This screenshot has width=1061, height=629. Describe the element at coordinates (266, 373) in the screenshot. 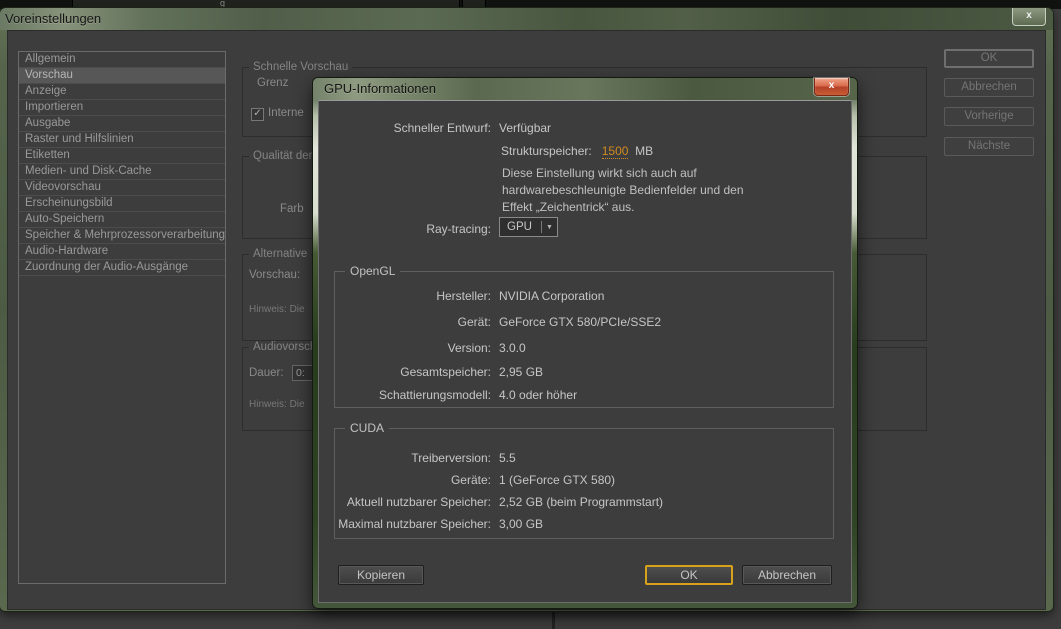

I see `dauer-label: Dauer:` at that location.